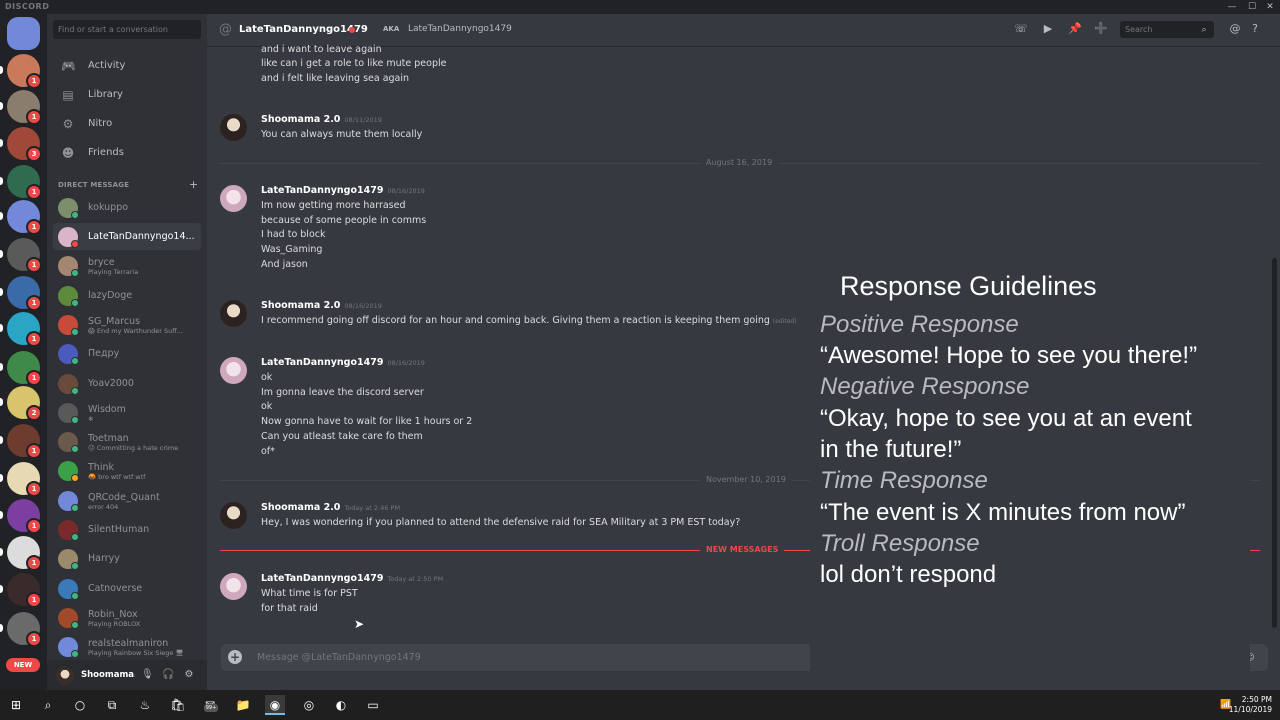 This screenshot has width=1280, height=720. I want to click on video-icon: ▶, so click(1048, 29).